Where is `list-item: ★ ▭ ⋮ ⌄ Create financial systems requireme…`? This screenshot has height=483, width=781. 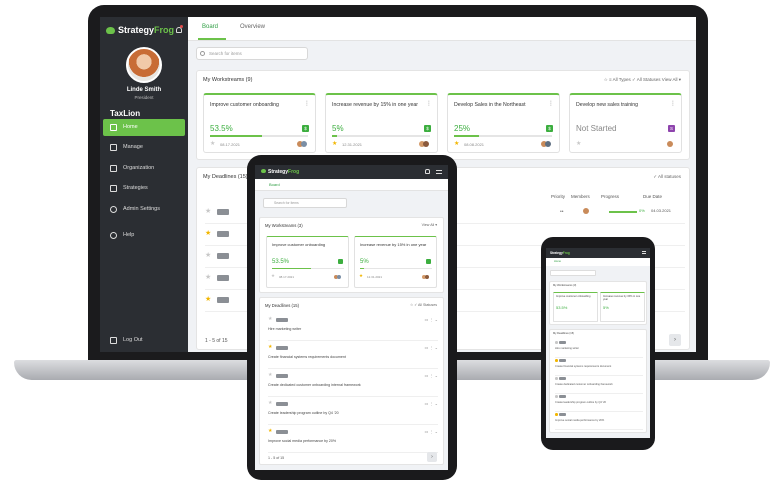
list-item: ★ ▭ ⋮ ⌄ Create financial systems requireme… is located at coordinates (353, 356).